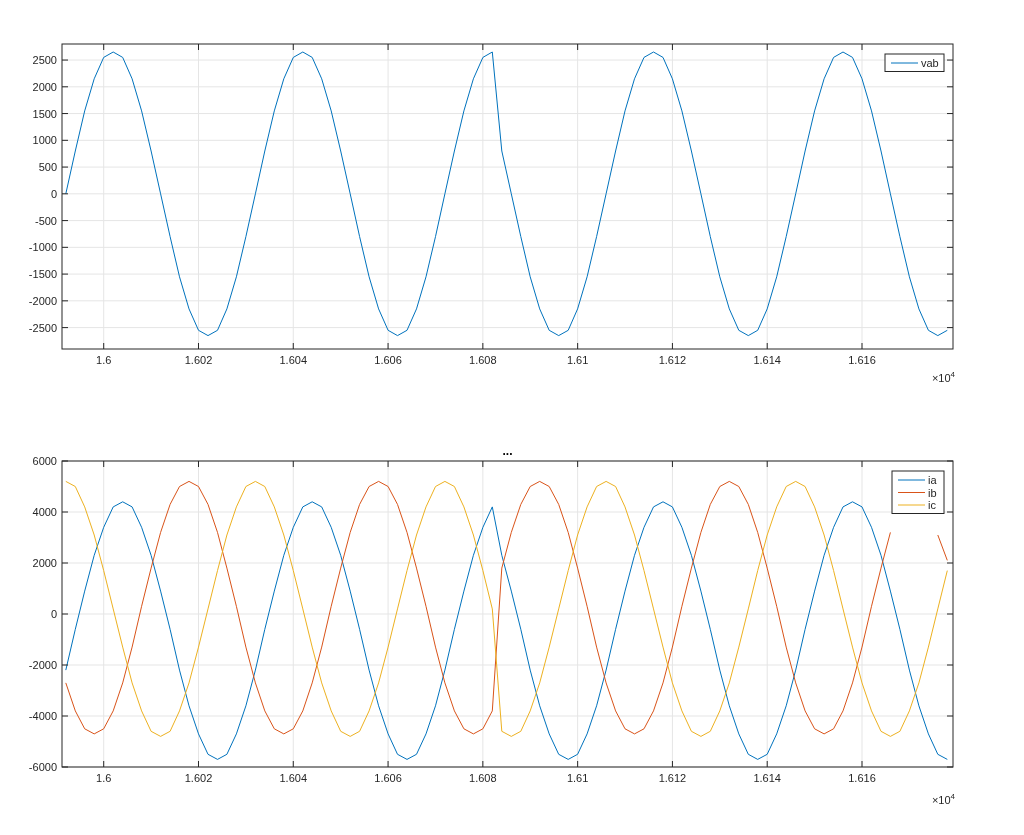 This screenshot has height=835, width=1024. What do you see at coordinates (44, 140) in the screenshot?
I see `tick-label: 1000` at bounding box center [44, 140].